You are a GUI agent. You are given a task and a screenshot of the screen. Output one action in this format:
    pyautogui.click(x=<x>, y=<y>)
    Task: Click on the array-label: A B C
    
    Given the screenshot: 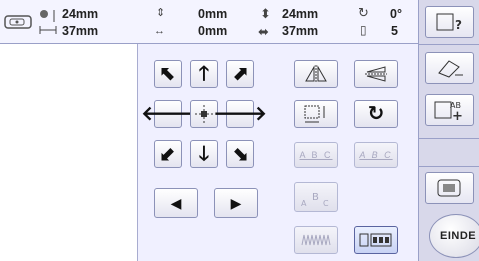 What is the action you would take?
    pyautogui.click(x=316, y=155)
    